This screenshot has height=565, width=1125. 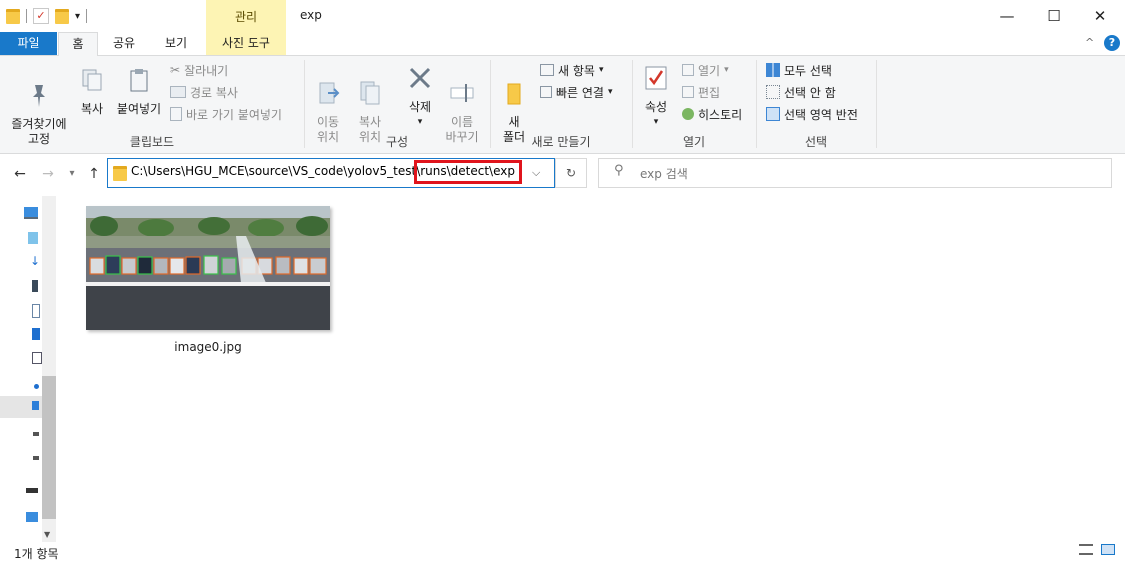 I want to click on group-label-new: 새로 만들기, so click(x=561, y=142).